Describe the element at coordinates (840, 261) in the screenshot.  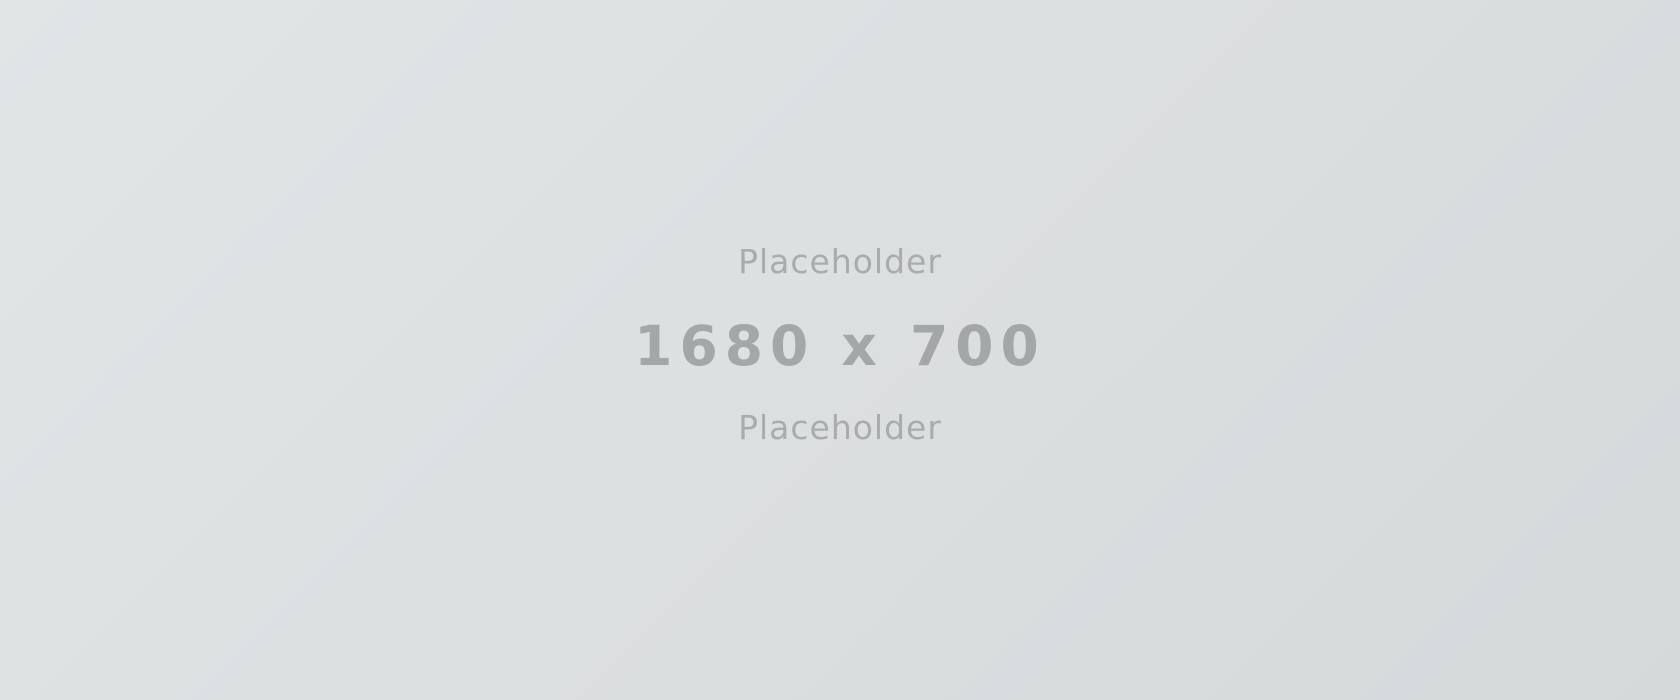
I see `placeholder-top-label: Placeholder` at that location.